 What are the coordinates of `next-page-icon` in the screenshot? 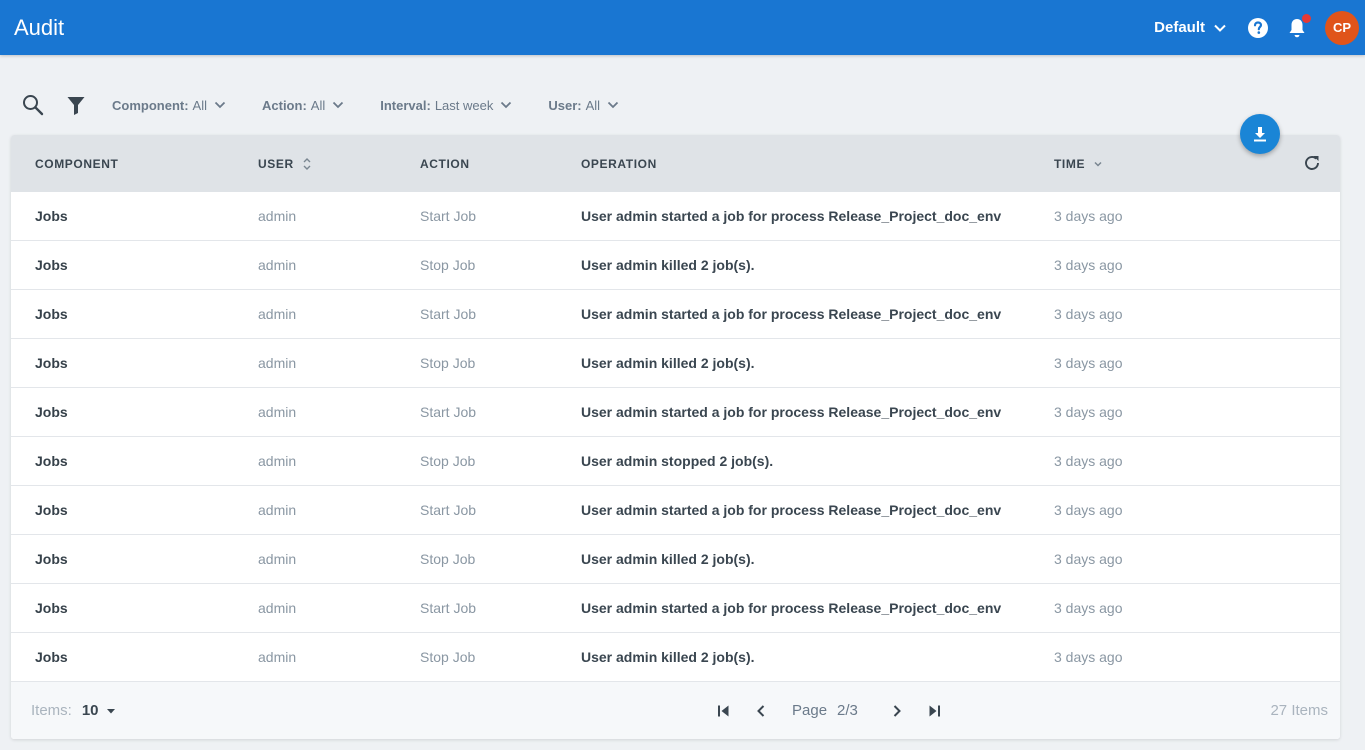 It's located at (897, 711).